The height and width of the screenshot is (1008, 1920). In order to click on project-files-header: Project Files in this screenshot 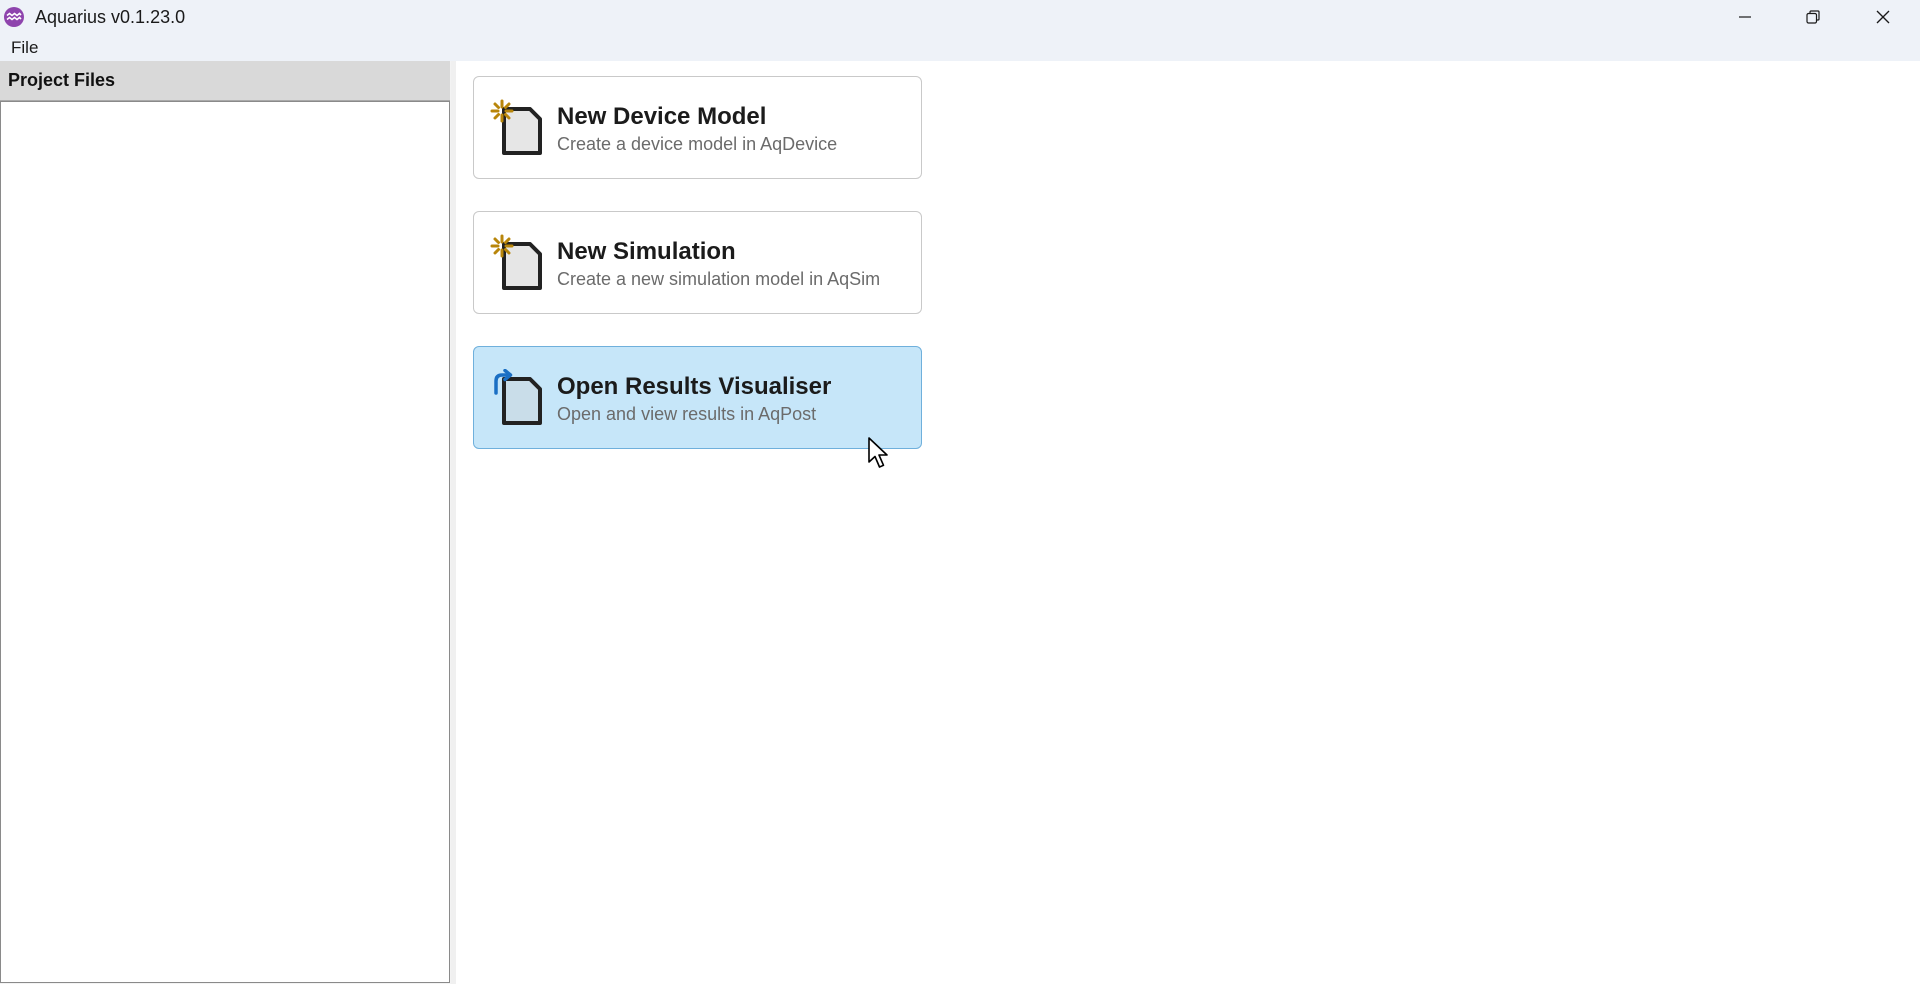, I will do `click(225, 81)`.